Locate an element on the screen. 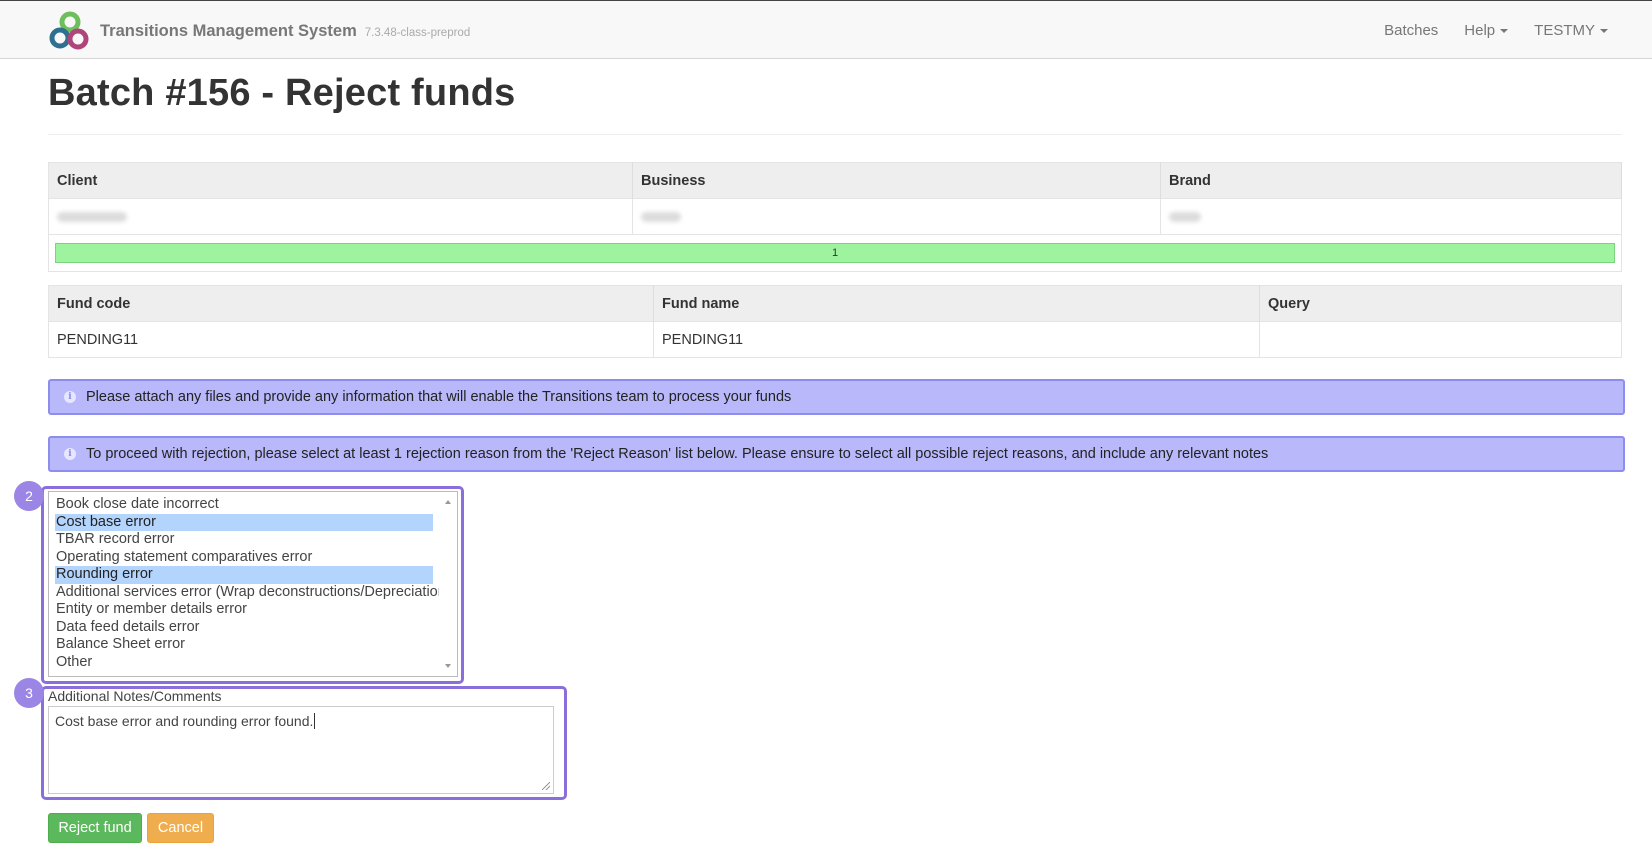 Image resolution: width=1652 pixels, height=860 pixels. client-value-redacted is located at coordinates (340, 216).